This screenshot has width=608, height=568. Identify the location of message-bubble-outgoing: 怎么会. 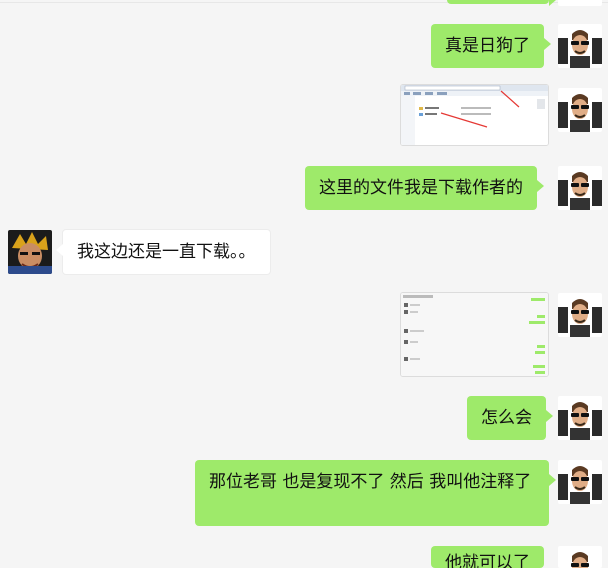
(510, 418).